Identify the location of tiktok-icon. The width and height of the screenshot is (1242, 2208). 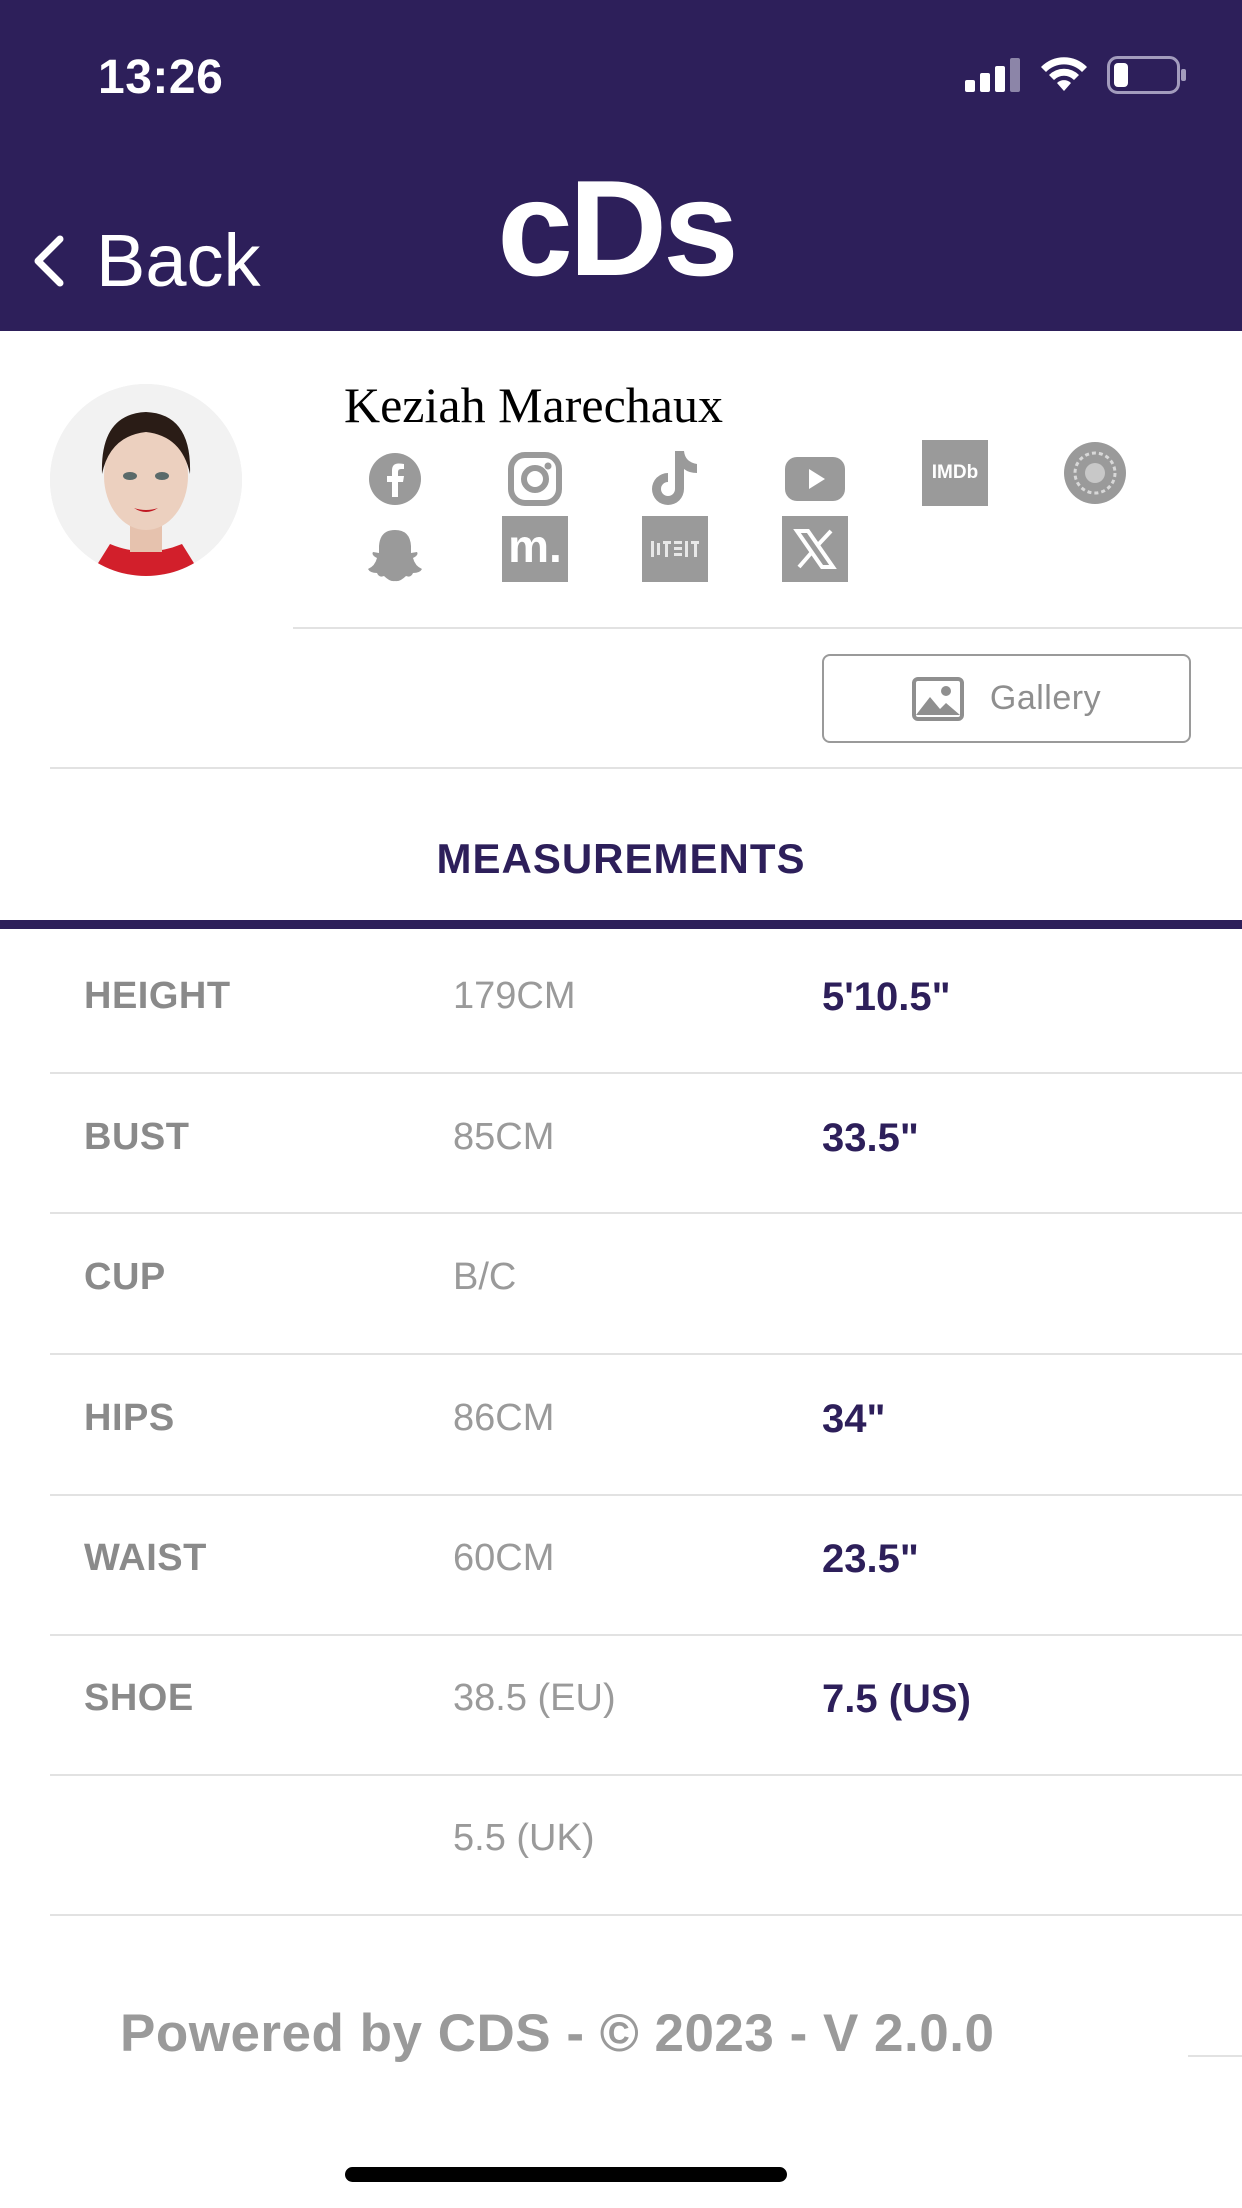
(675, 479).